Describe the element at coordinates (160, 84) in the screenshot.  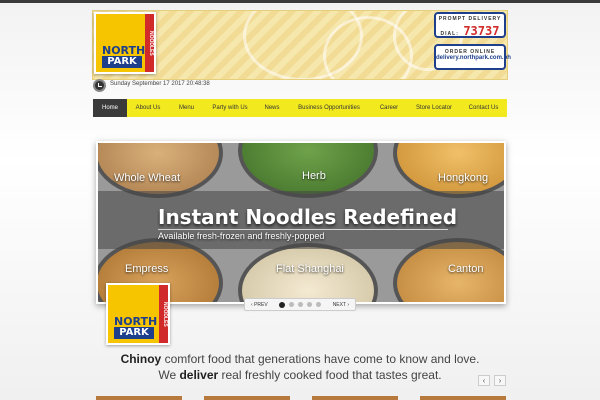
I see `current-datetime: Sunday September 17 2017 20:48:38` at that location.